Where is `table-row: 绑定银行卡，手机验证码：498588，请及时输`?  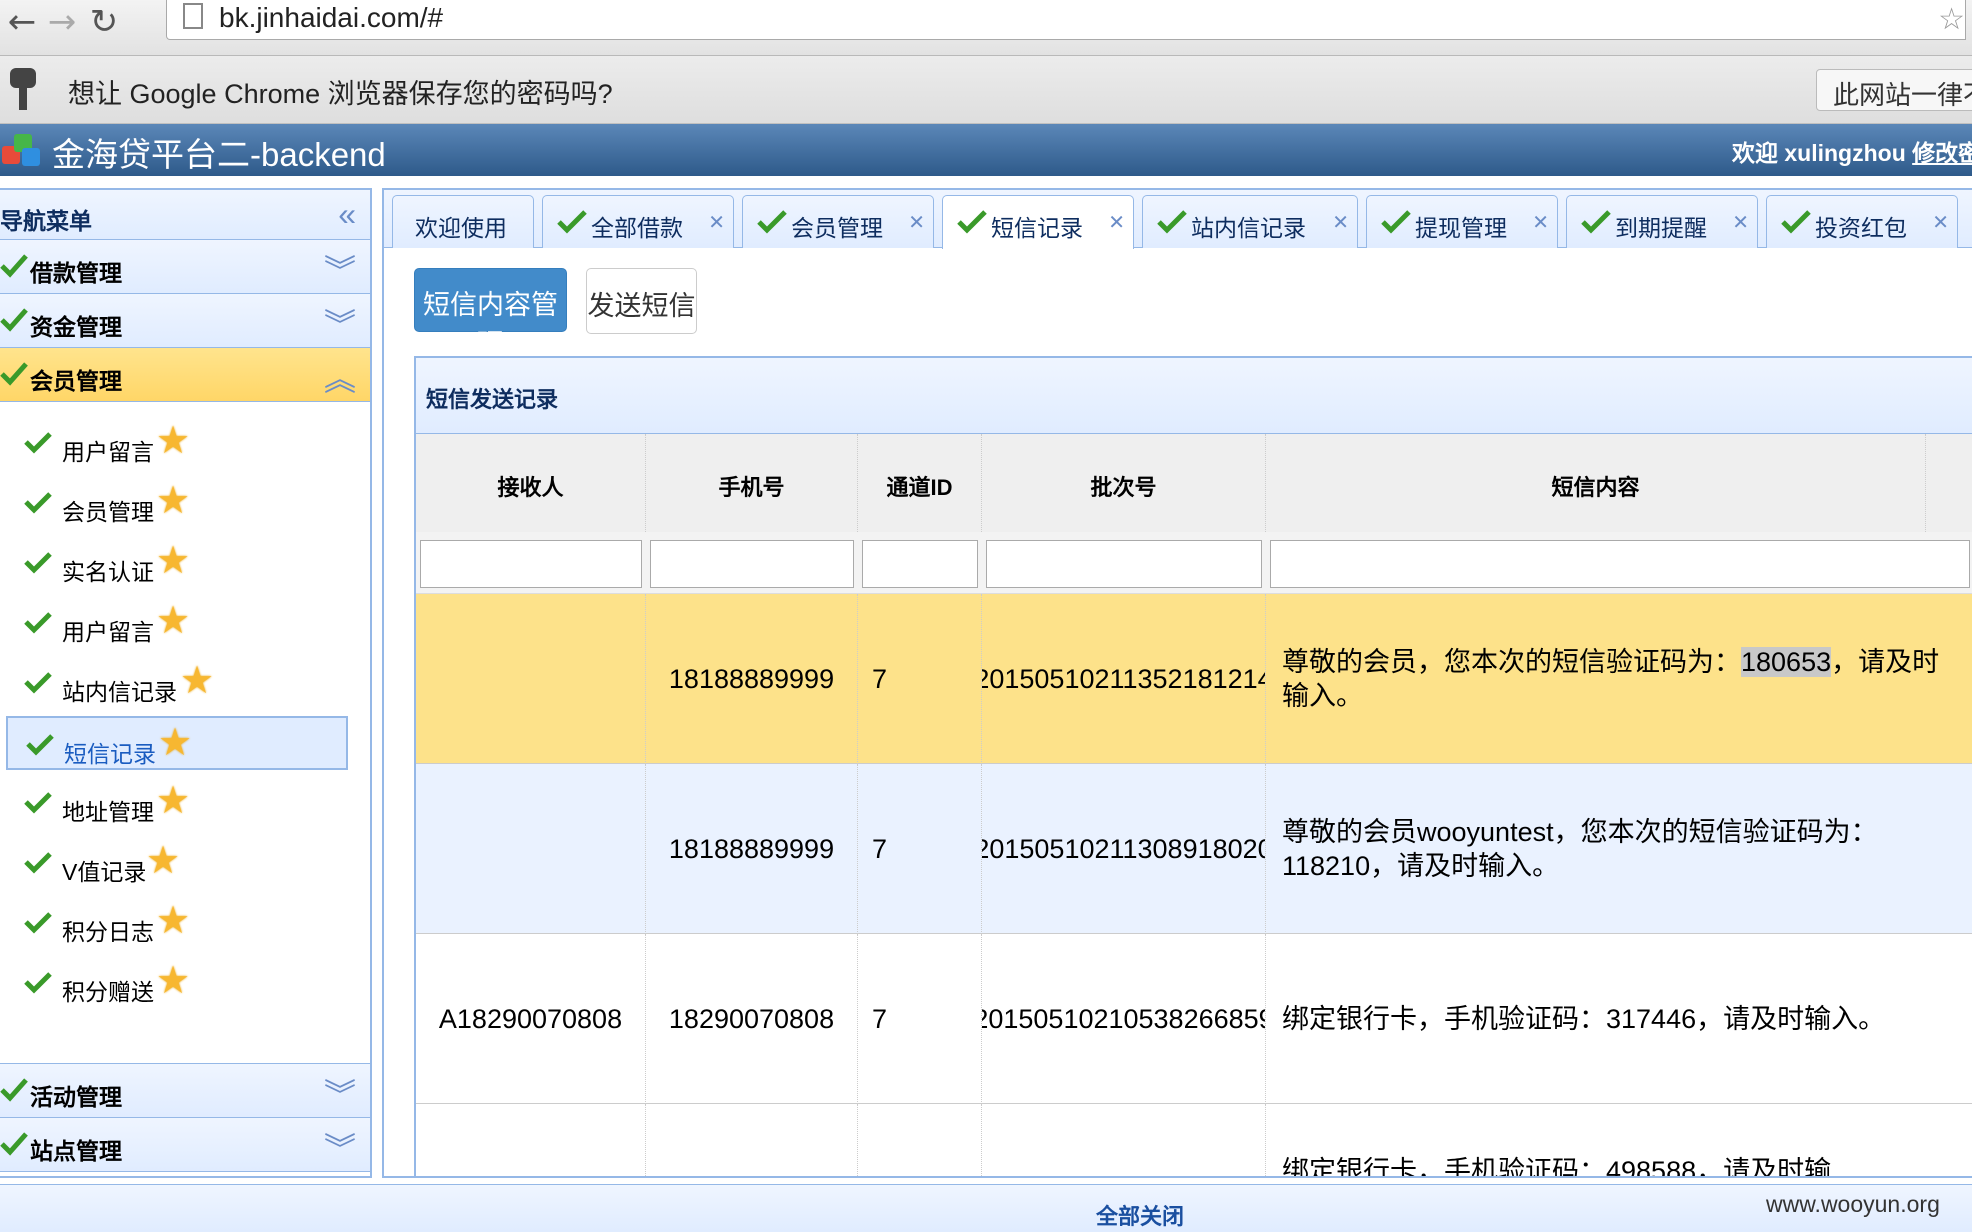 table-row: 绑定银行卡，手机验证码：498588，请及时输 is located at coordinates (1194, 1140).